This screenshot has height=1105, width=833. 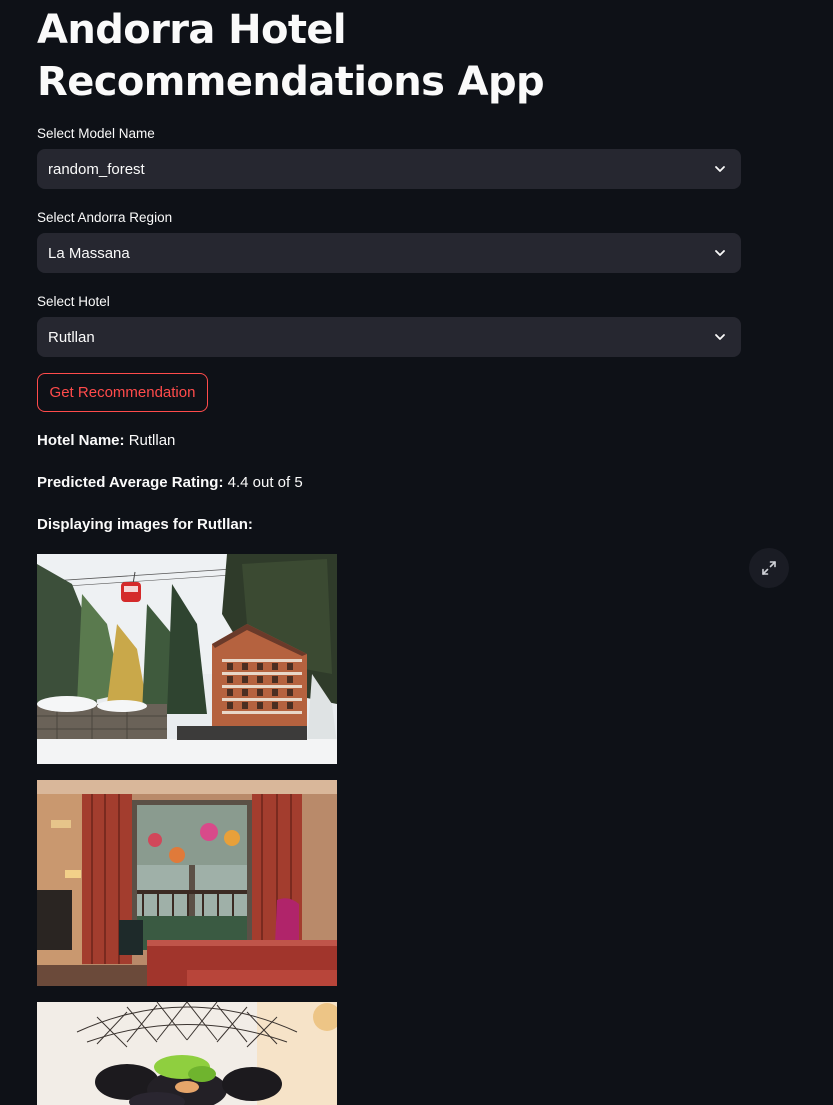 What do you see at coordinates (187, 659) in the screenshot?
I see `hotel-exterior-image` at bounding box center [187, 659].